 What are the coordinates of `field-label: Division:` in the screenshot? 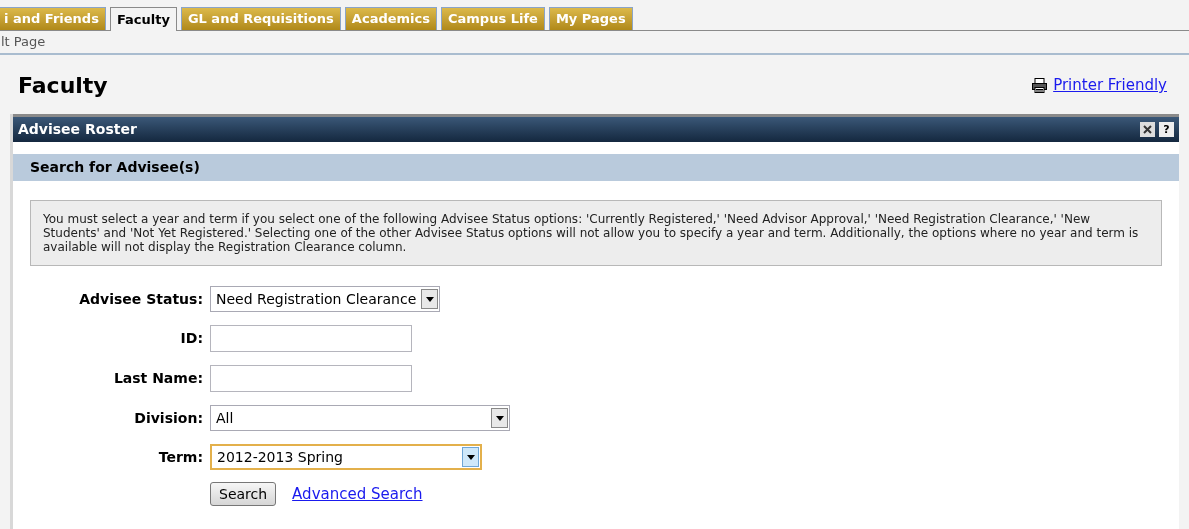 It's located at (168, 418).